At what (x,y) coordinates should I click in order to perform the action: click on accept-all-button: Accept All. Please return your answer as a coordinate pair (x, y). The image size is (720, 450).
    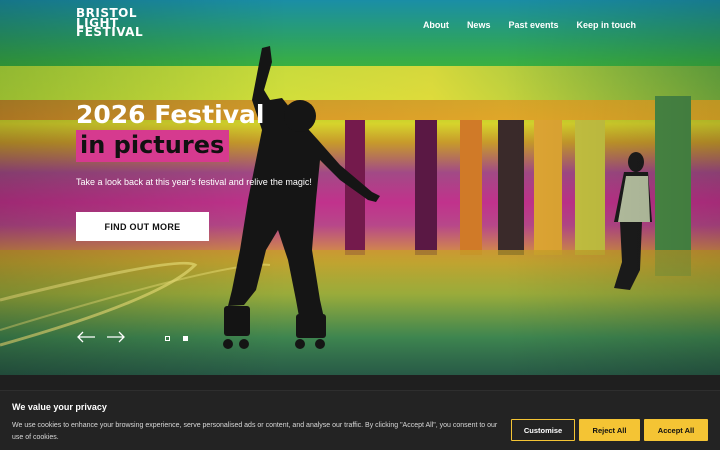
    Looking at the image, I should click on (676, 430).